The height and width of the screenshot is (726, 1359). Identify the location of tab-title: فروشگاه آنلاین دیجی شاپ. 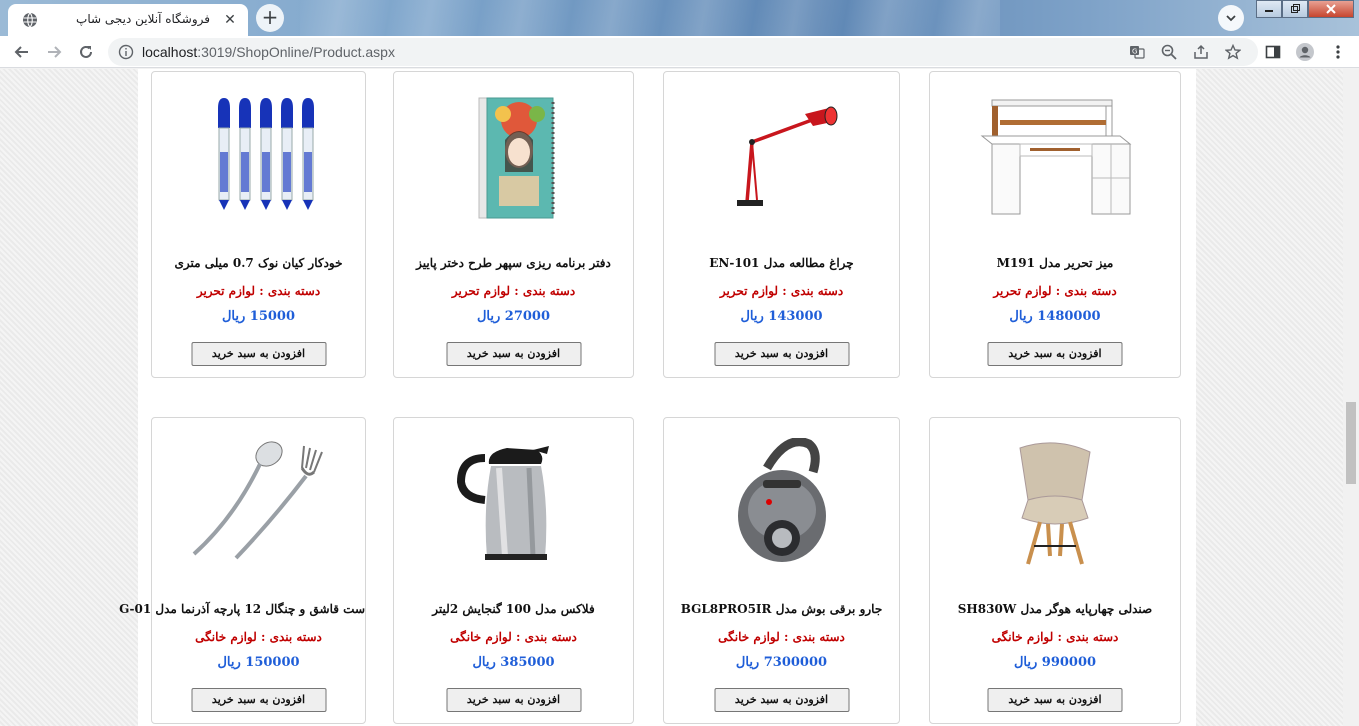
(143, 19).